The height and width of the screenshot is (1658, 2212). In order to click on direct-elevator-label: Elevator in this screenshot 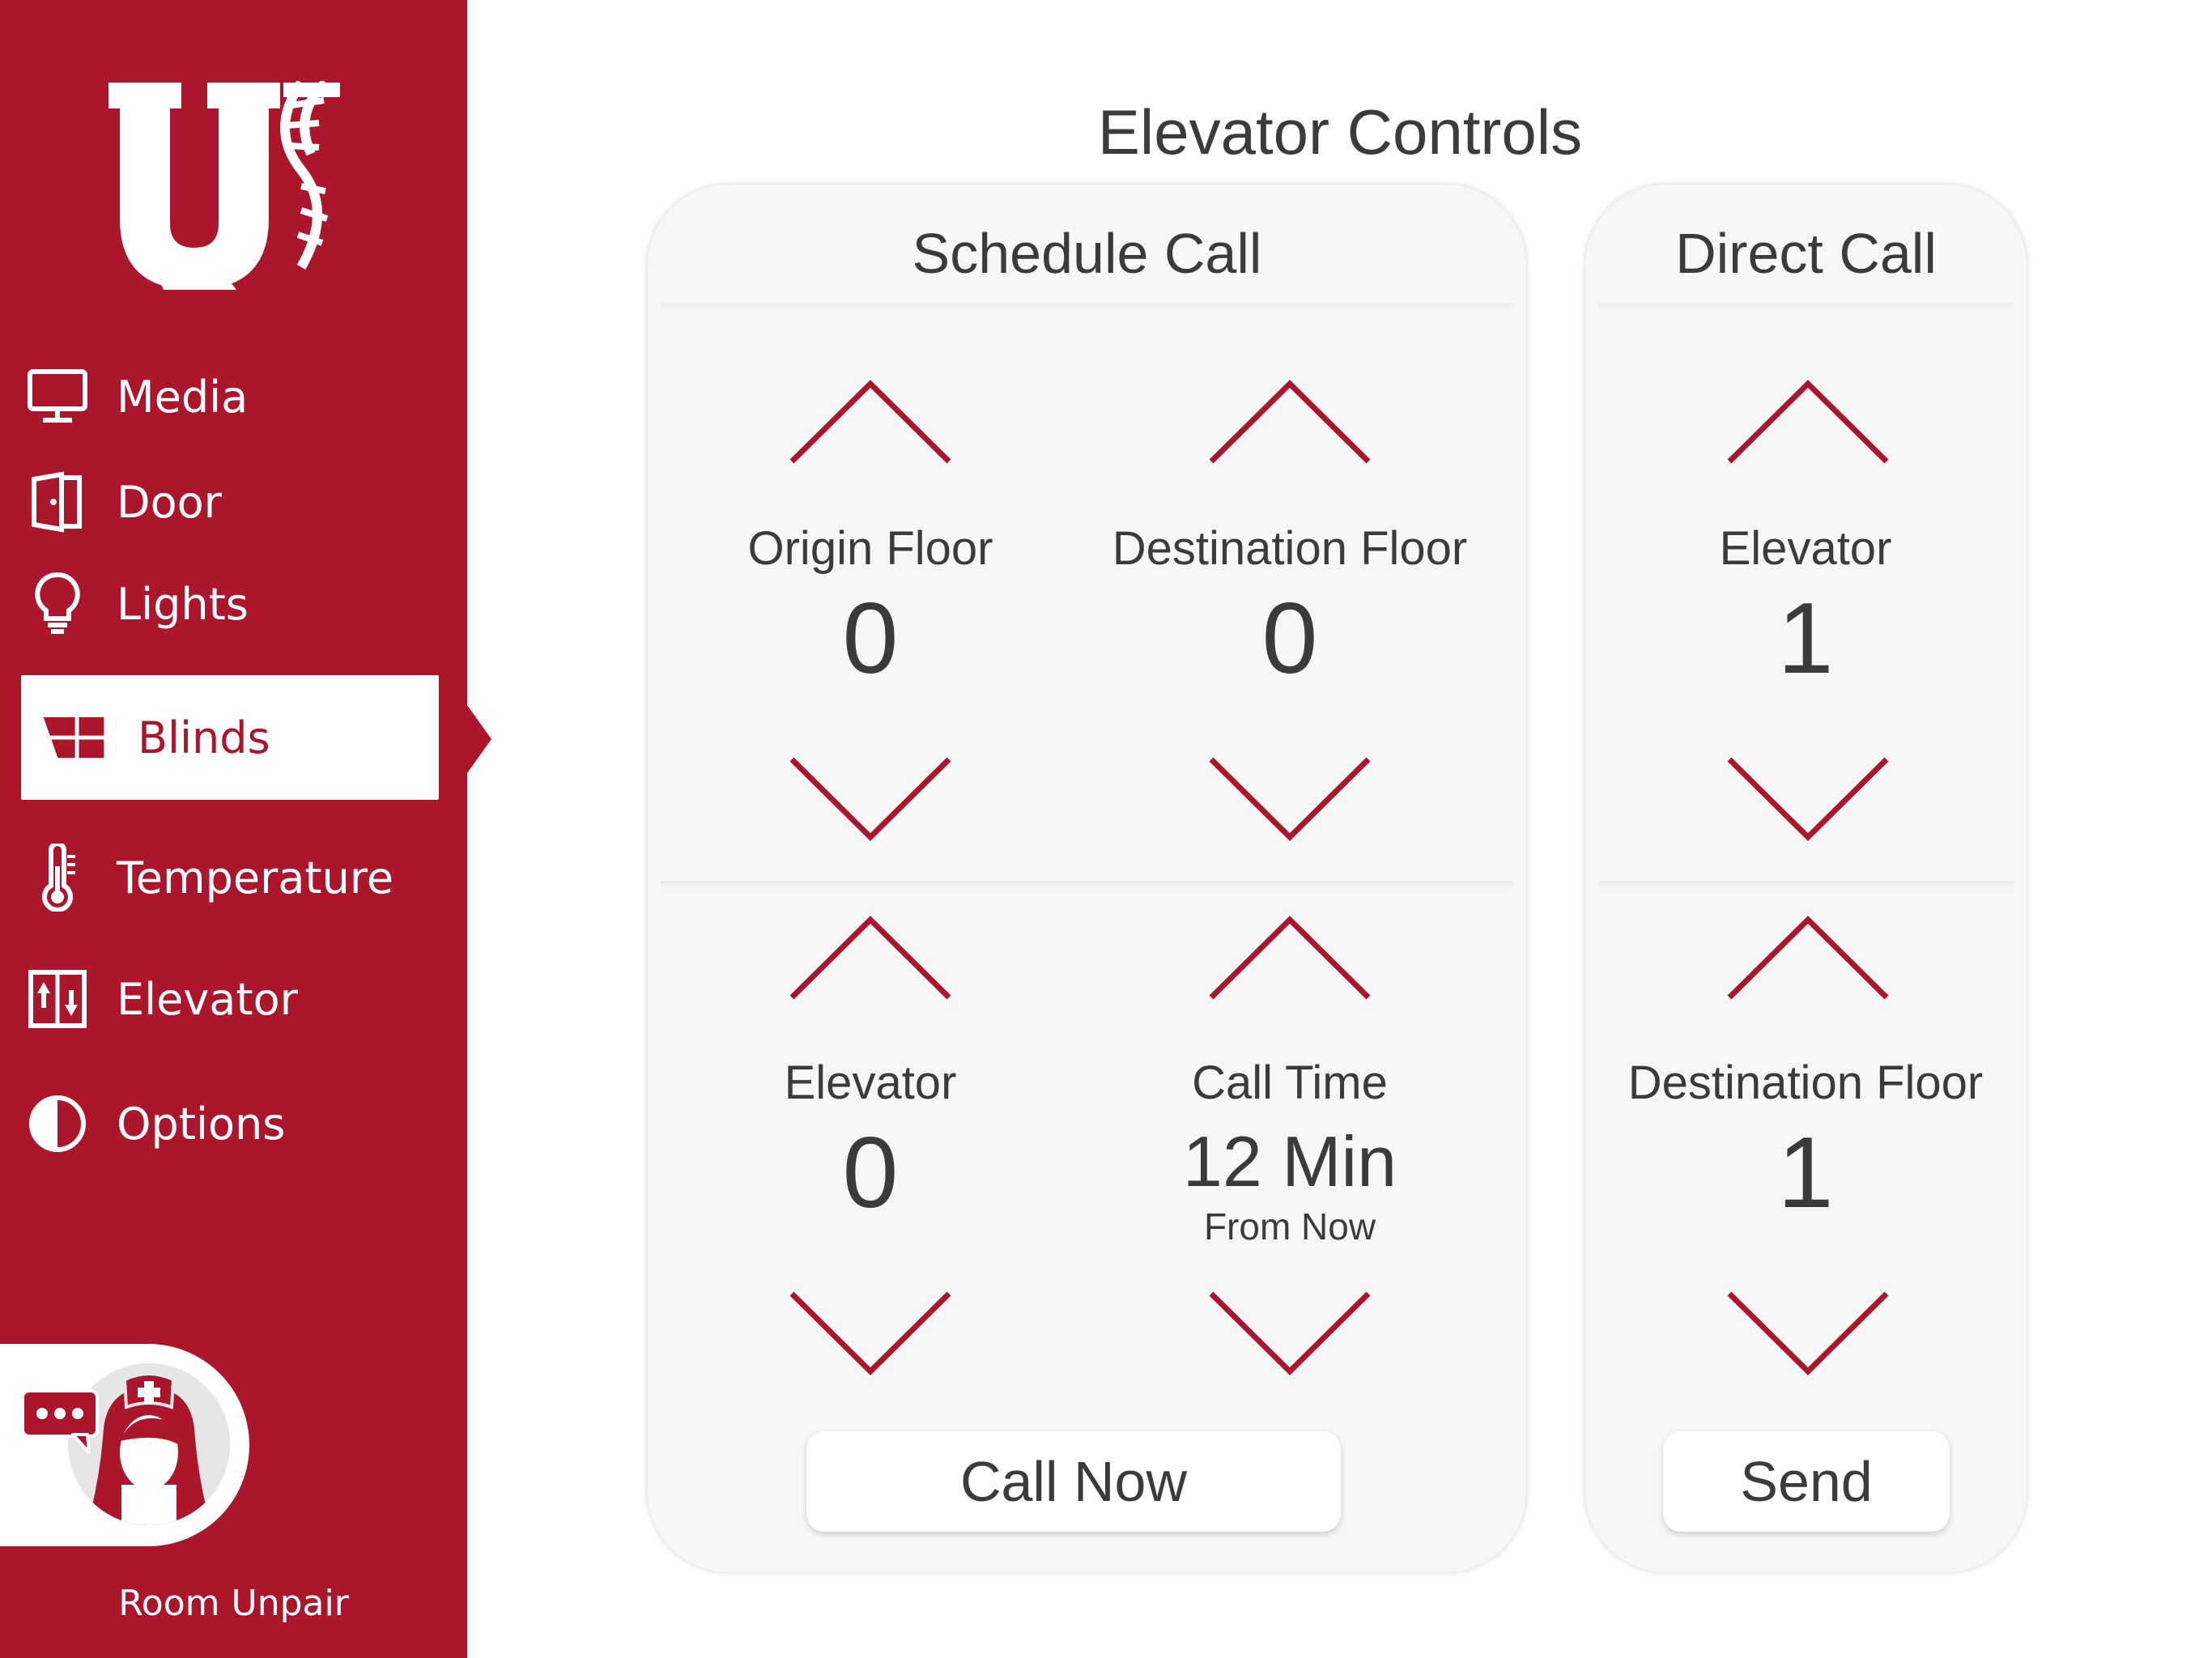, I will do `click(1806, 548)`.